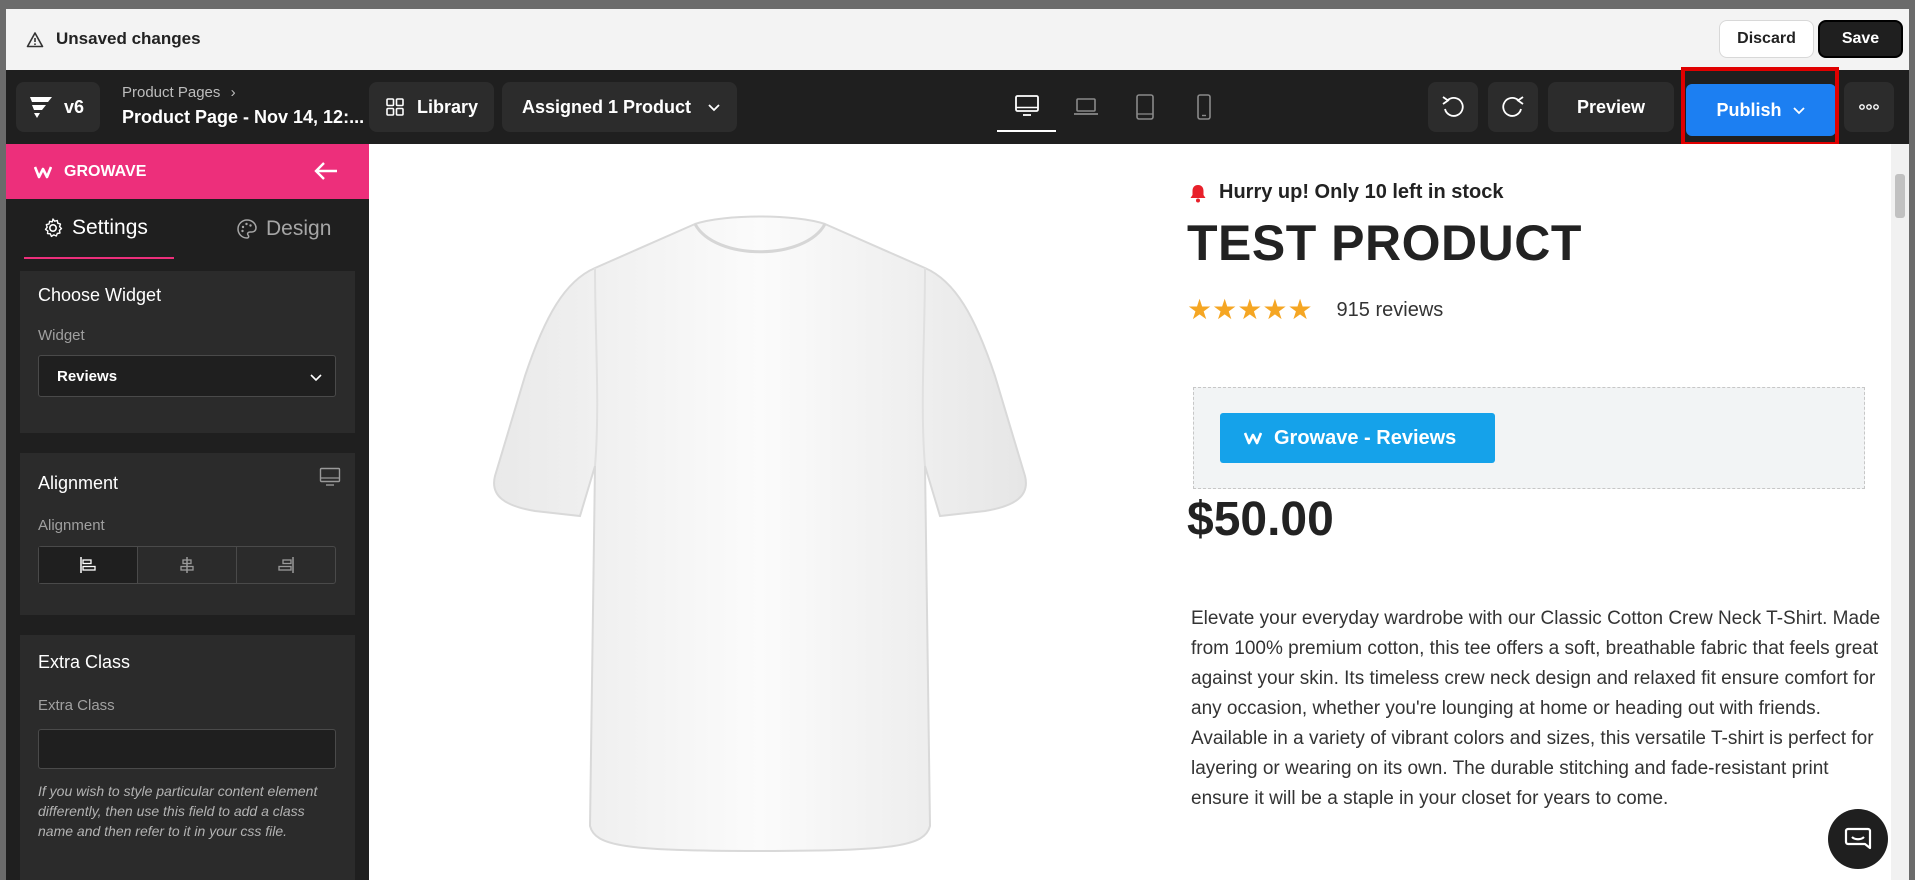 The width and height of the screenshot is (1915, 880). I want to click on version-label: v6, so click(74, 106).